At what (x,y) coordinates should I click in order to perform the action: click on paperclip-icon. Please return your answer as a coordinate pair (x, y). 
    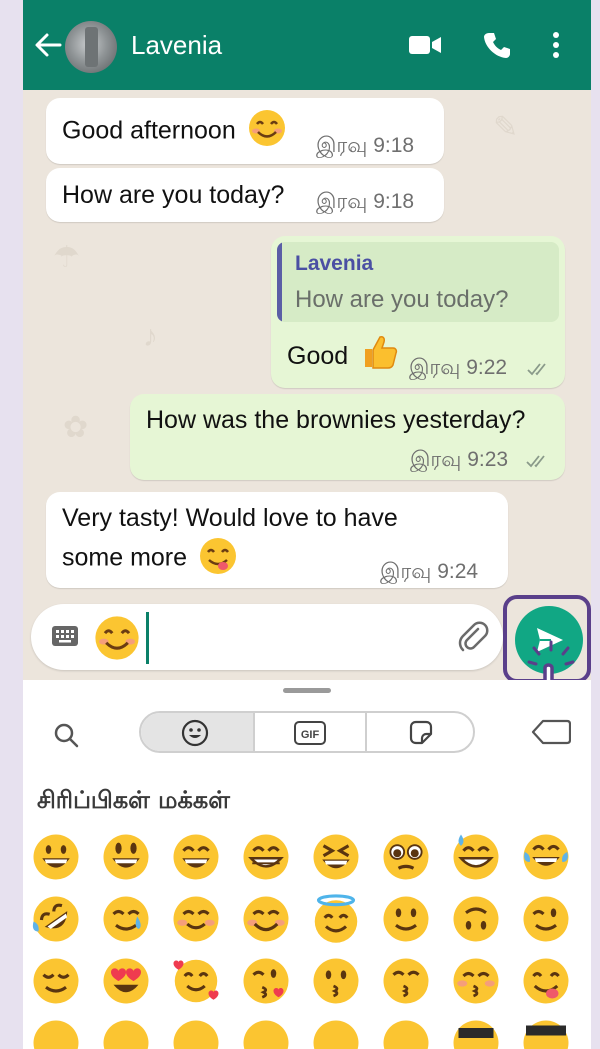
    Looking at the image, I should click on (473, 637).